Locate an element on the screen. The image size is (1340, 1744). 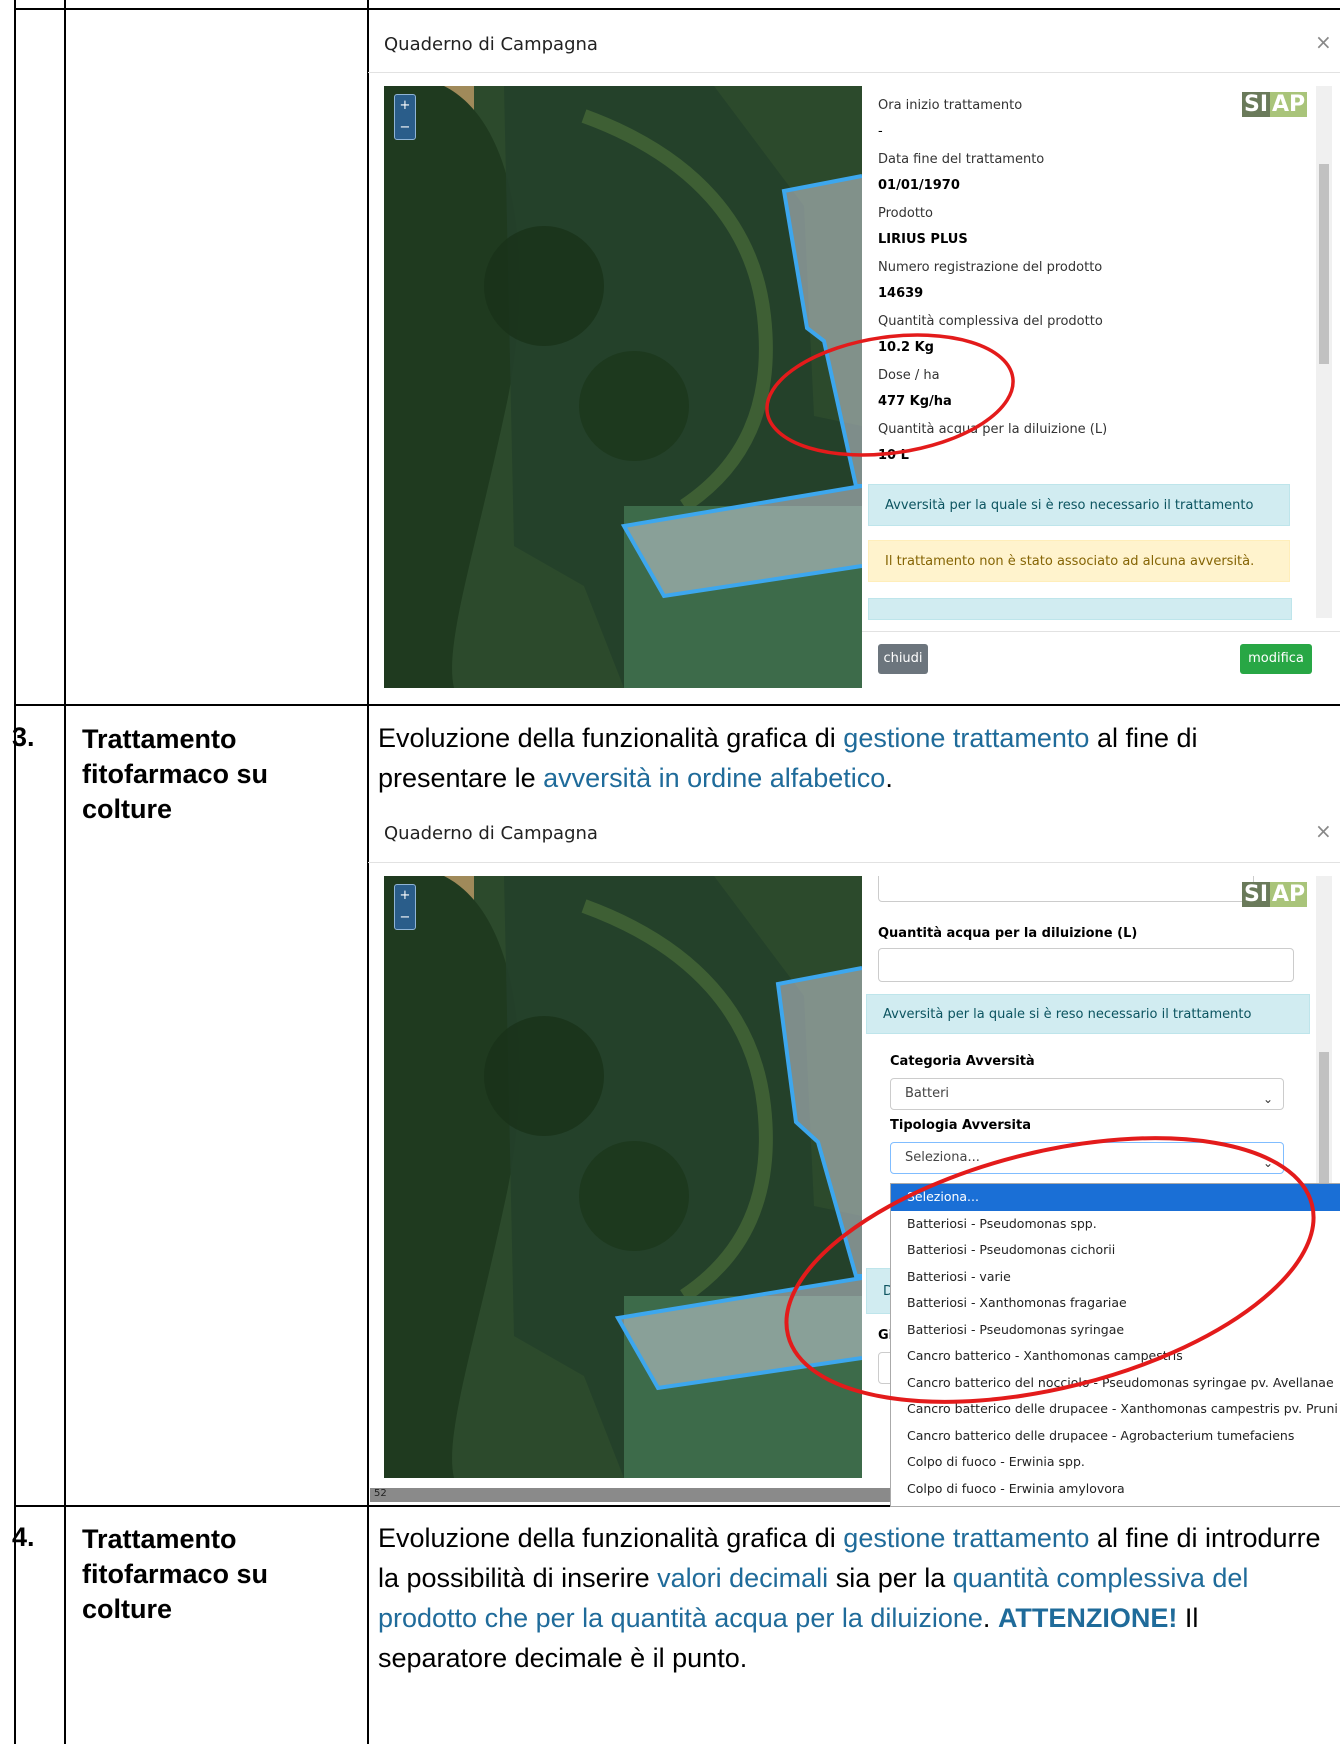
field-label: Prodotto is located at coordinates (905, 213).